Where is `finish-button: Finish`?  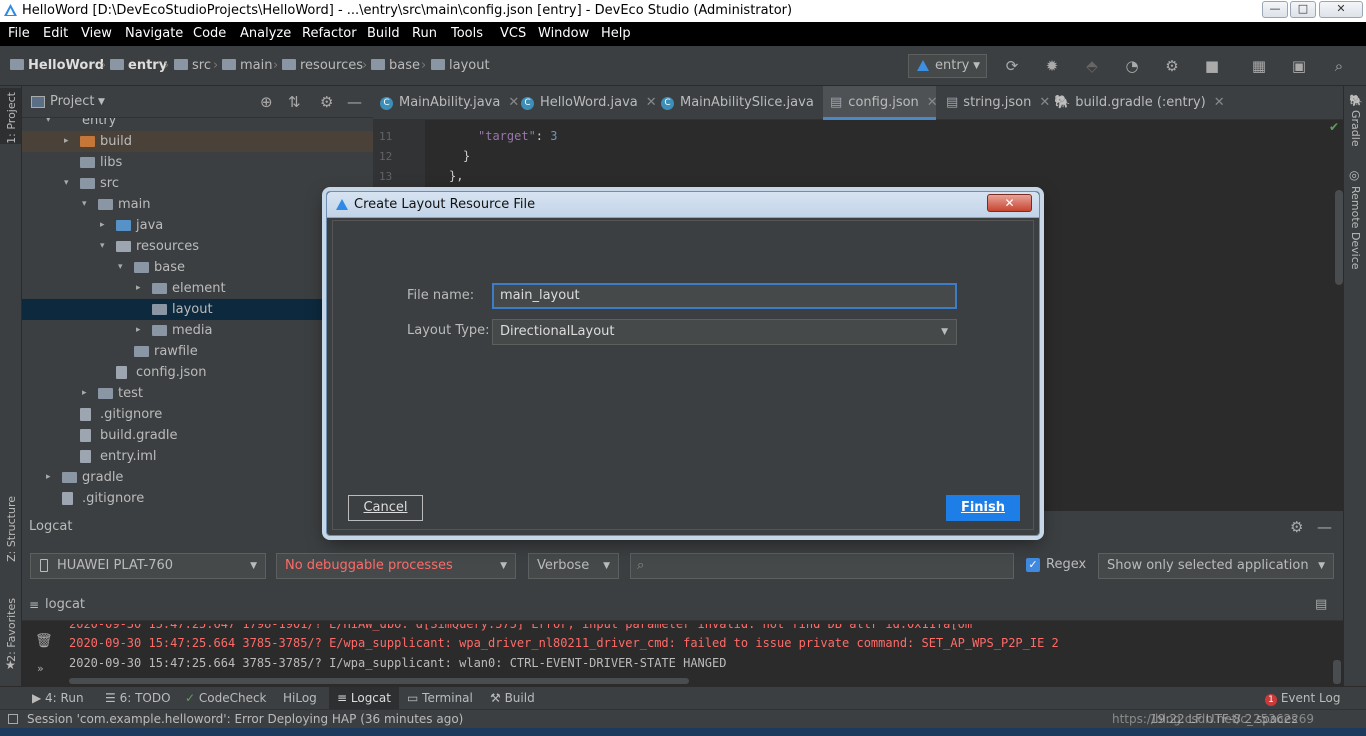 finish-button: Finish is located at coordinates (983, 508).